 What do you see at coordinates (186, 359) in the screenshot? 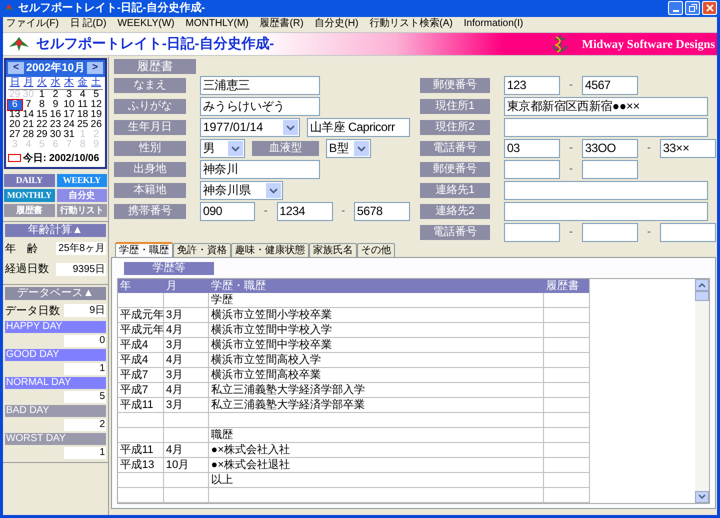
I see `table-cell: 4月` at bounding box center [186, 359].